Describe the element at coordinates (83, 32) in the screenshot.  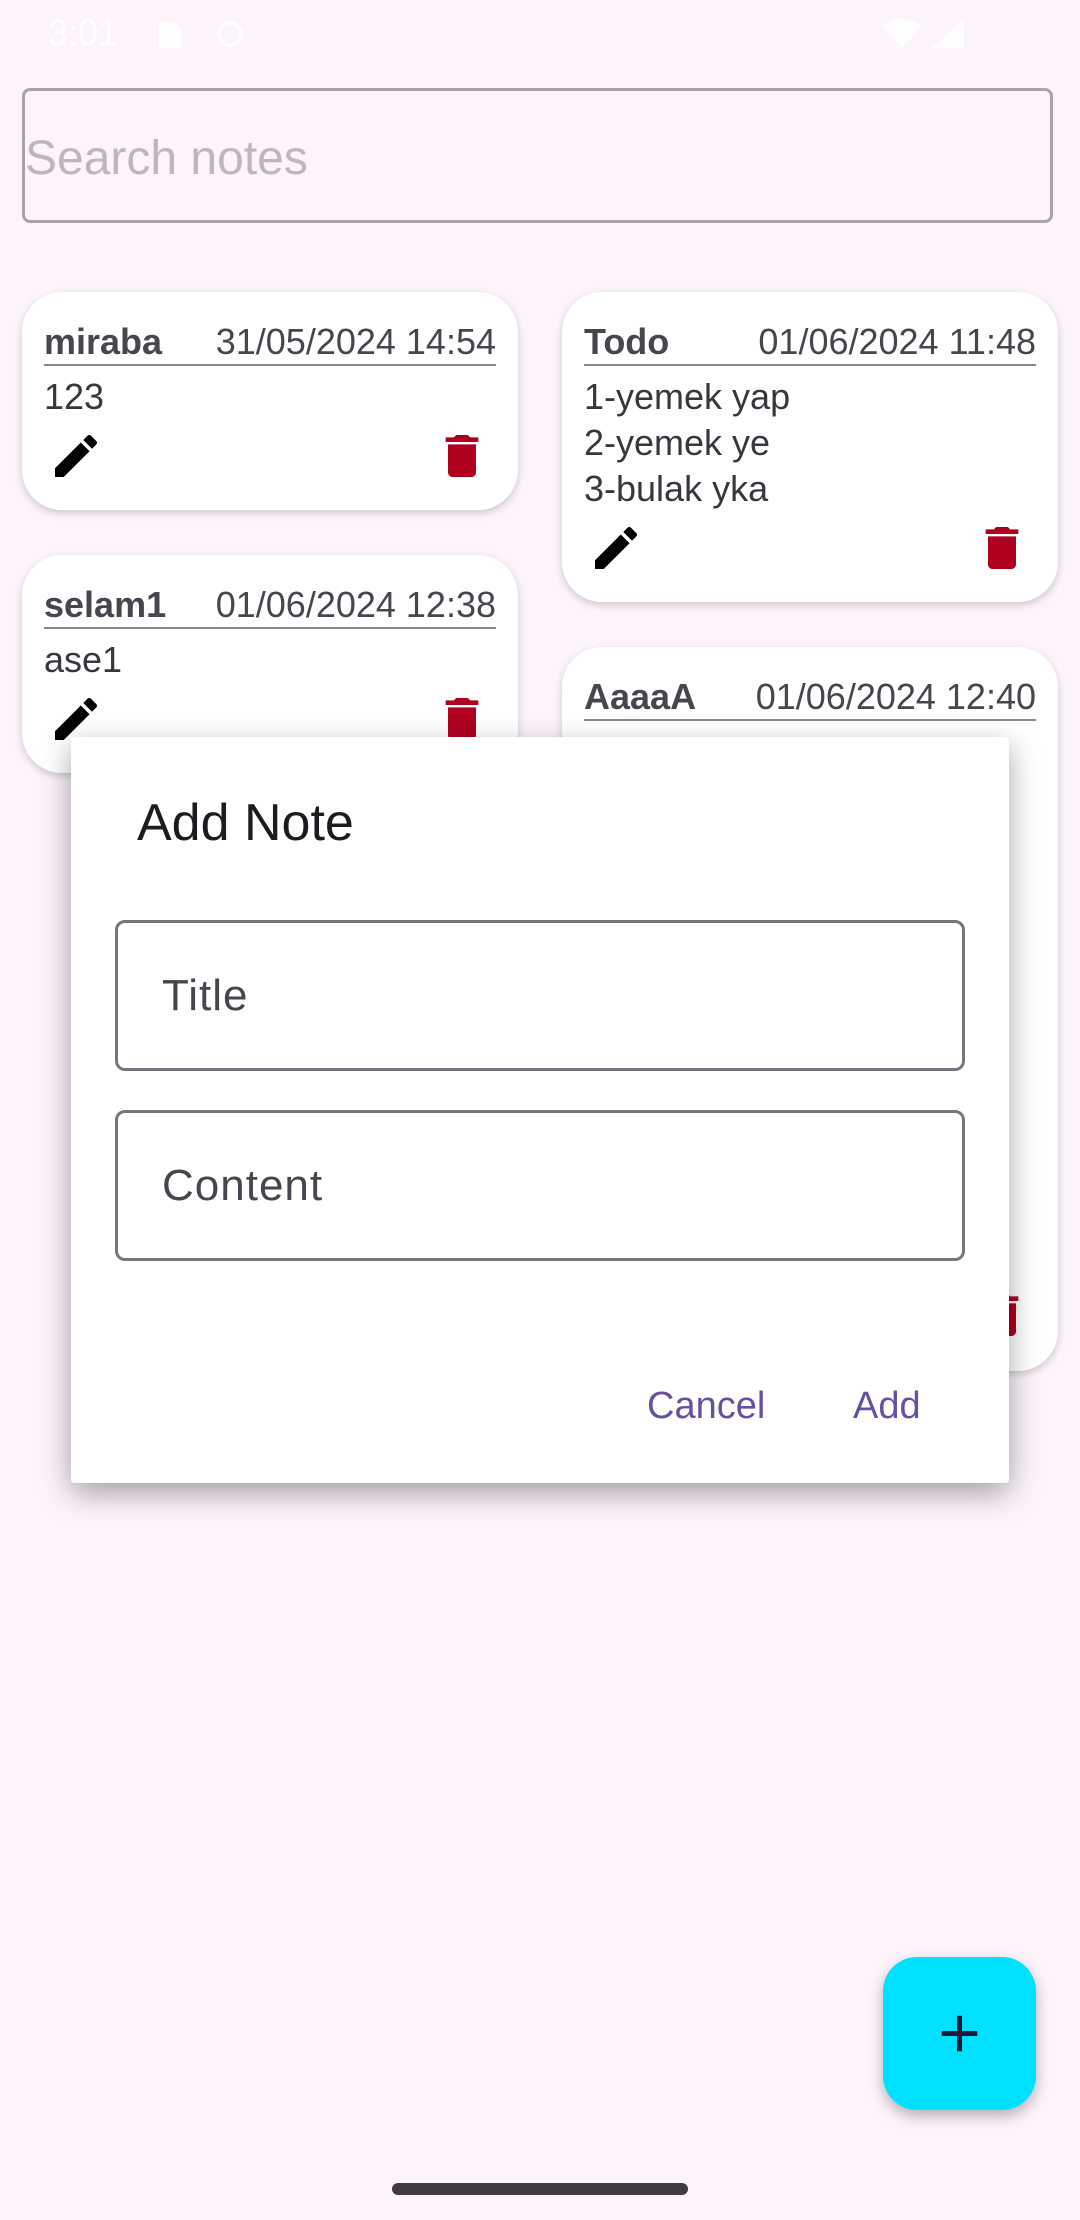
I see `status-time: 3:01` at that location.